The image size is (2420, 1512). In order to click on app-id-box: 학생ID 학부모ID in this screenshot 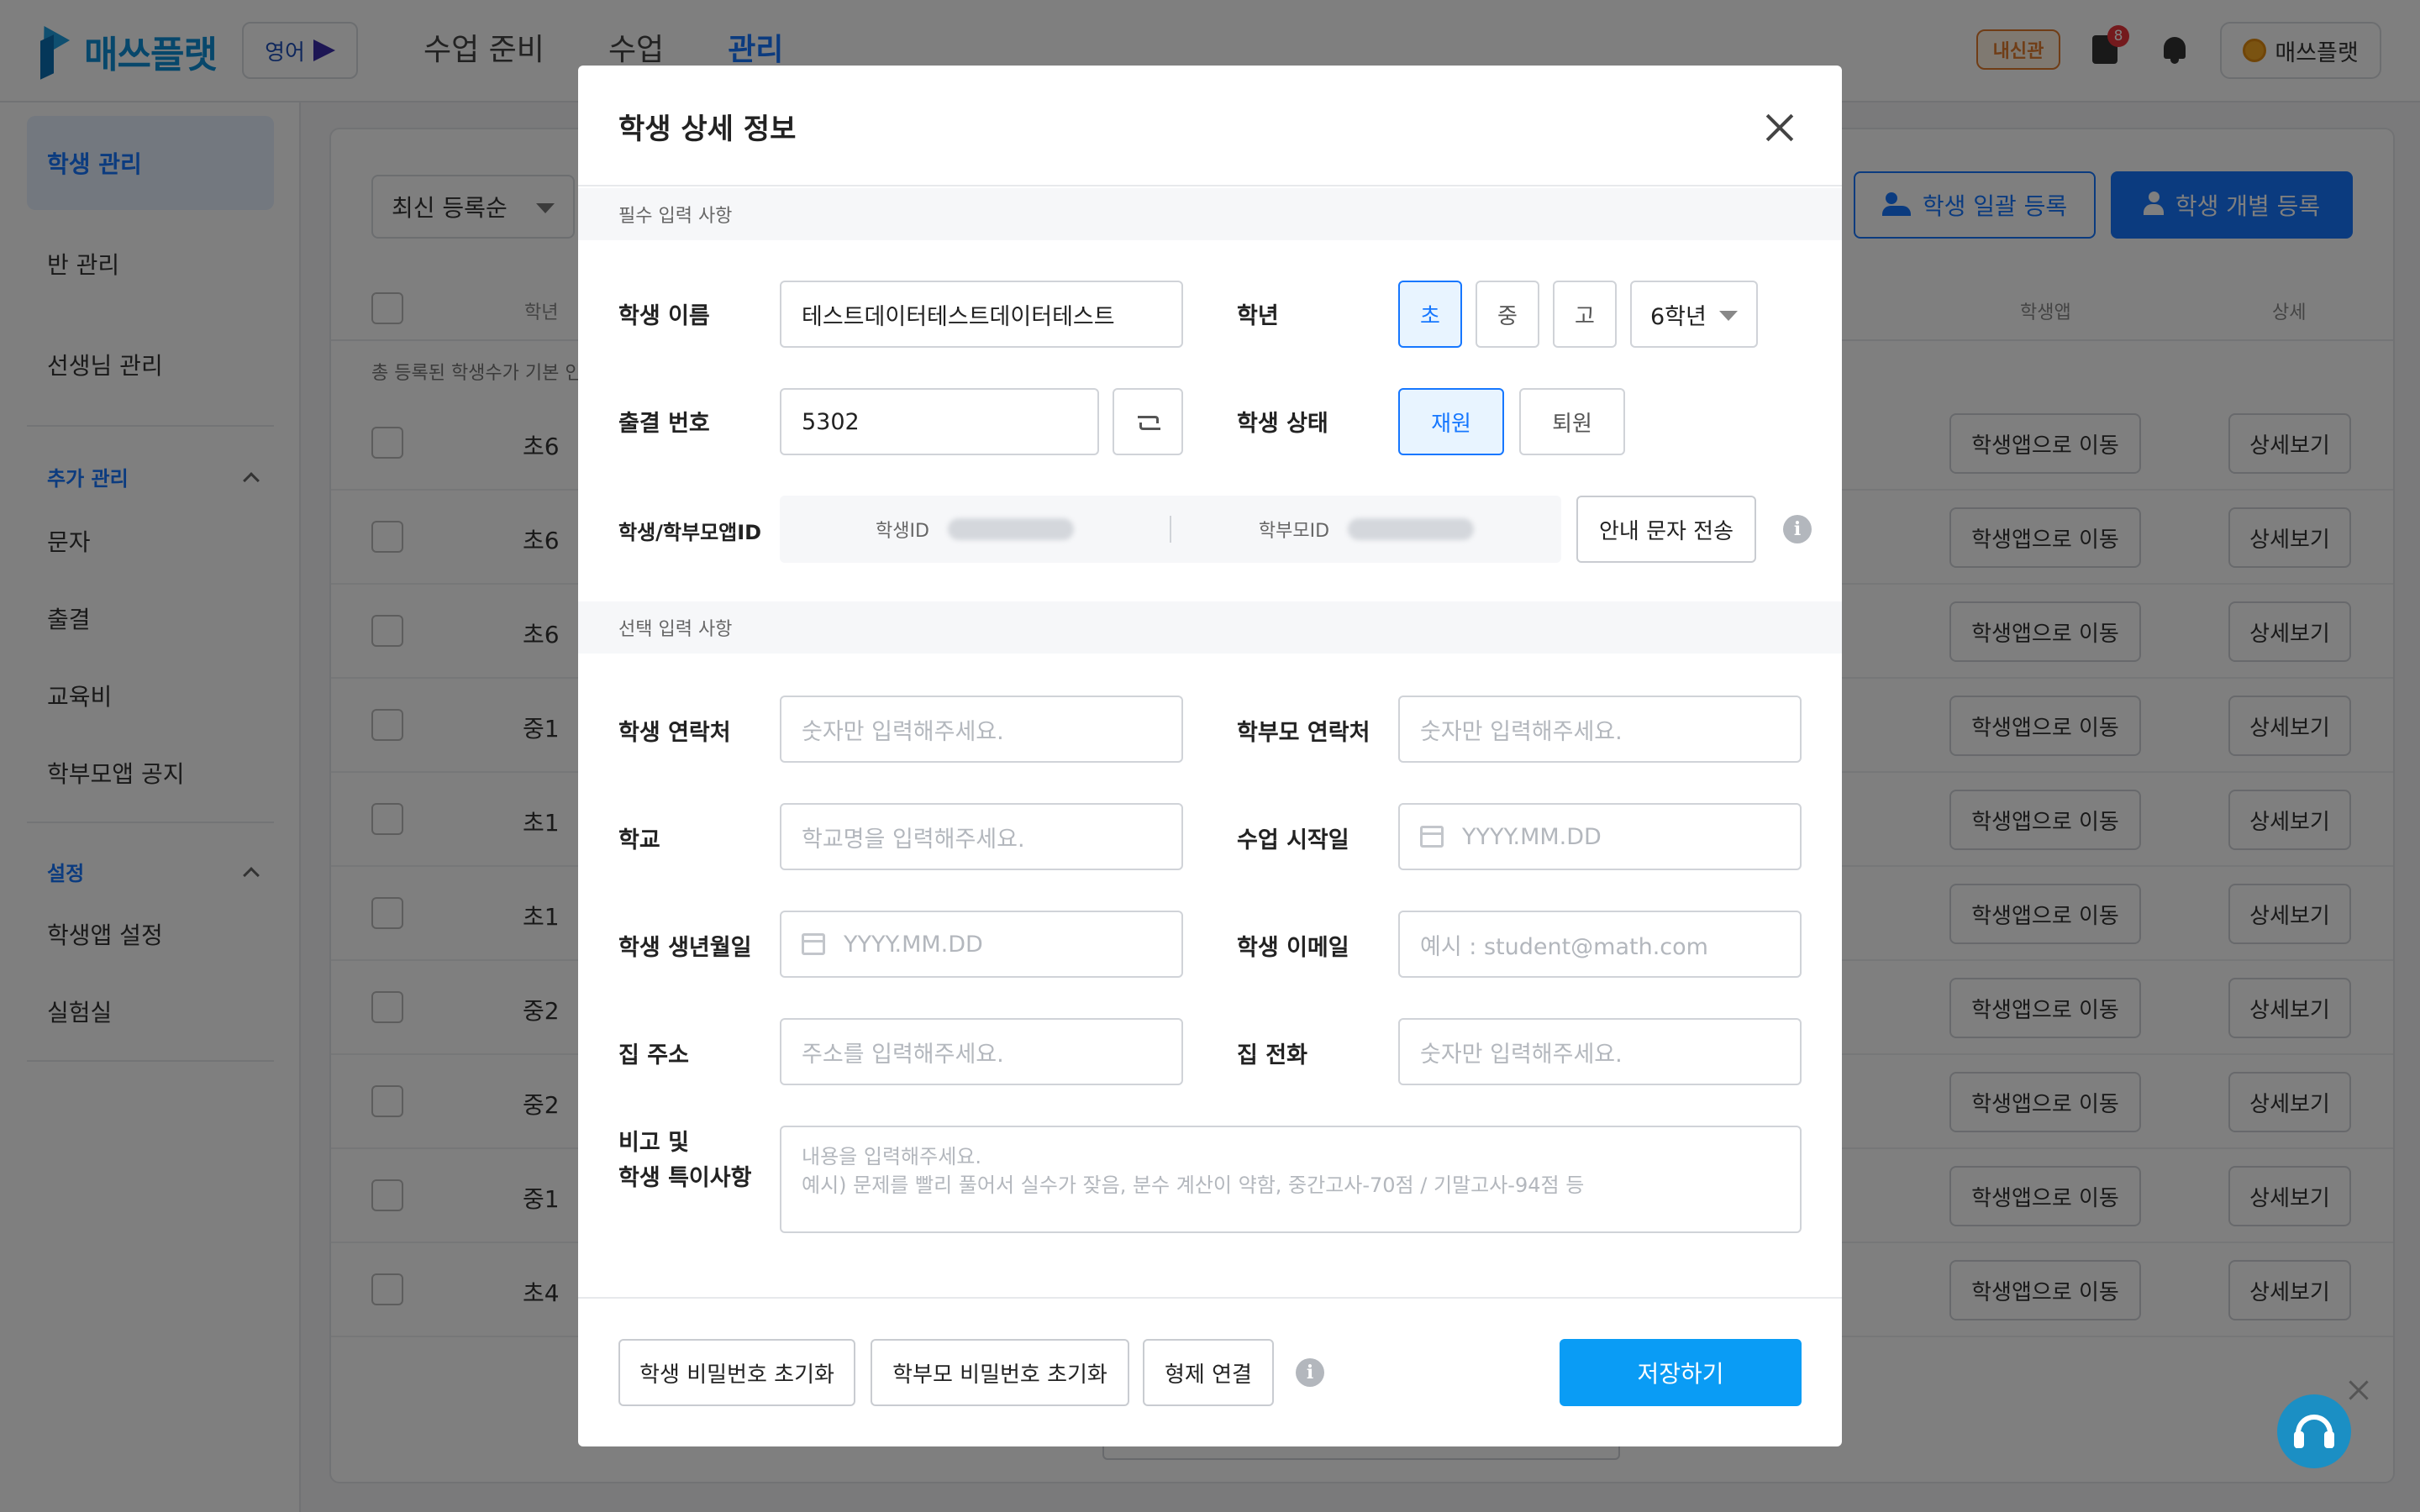, I will do `click(1170, 529)`.